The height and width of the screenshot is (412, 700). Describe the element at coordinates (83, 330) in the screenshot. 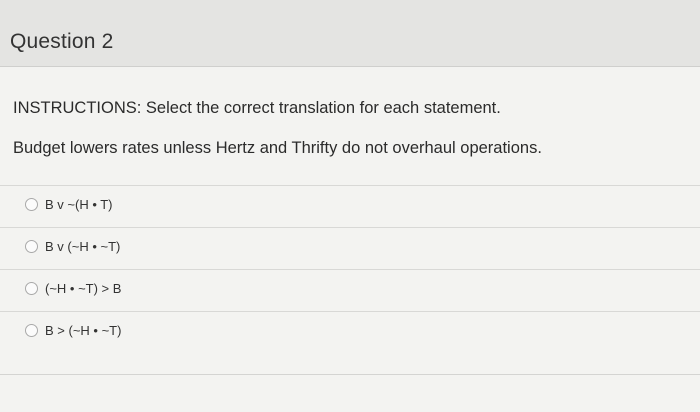

I see `option-label: B > (~H • ~T)` at that location.